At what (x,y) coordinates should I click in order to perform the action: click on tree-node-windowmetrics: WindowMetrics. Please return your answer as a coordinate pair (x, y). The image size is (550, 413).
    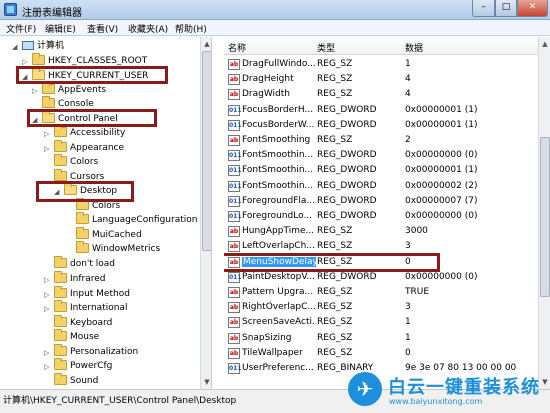
    Looking at the image, I should click on (113, 248).